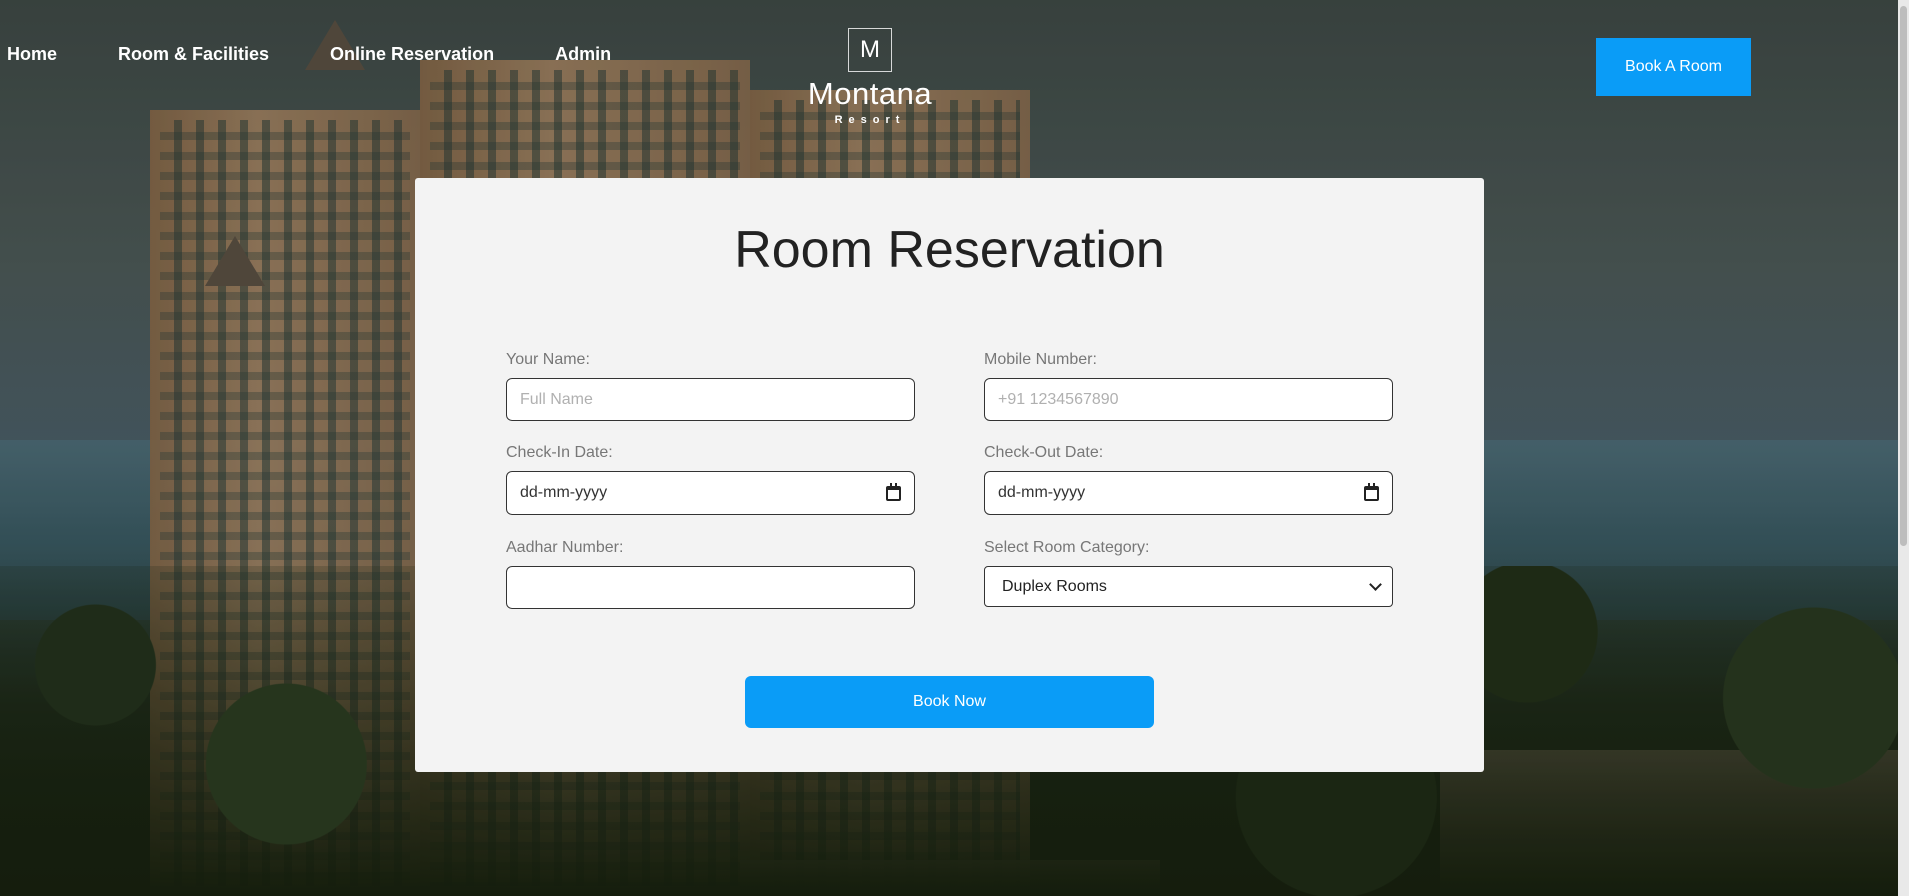  What do you see at coordinates (710, 587) in the screenshot?
I see `aadhar-input` at bounding box center [710, 587].